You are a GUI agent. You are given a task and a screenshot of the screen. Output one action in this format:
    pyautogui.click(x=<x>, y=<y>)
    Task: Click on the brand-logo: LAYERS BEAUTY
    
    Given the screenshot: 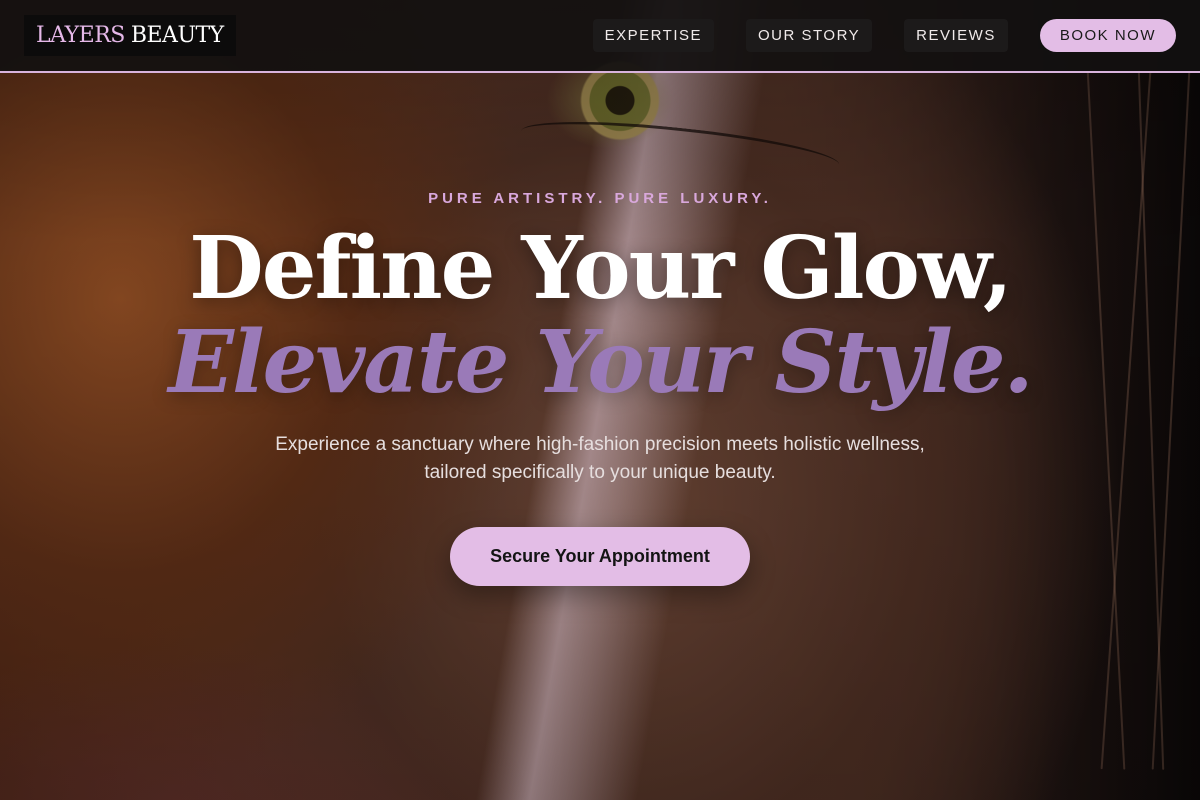 What is the action you would take?
    pyautogui.click(x=130, y=35)
    